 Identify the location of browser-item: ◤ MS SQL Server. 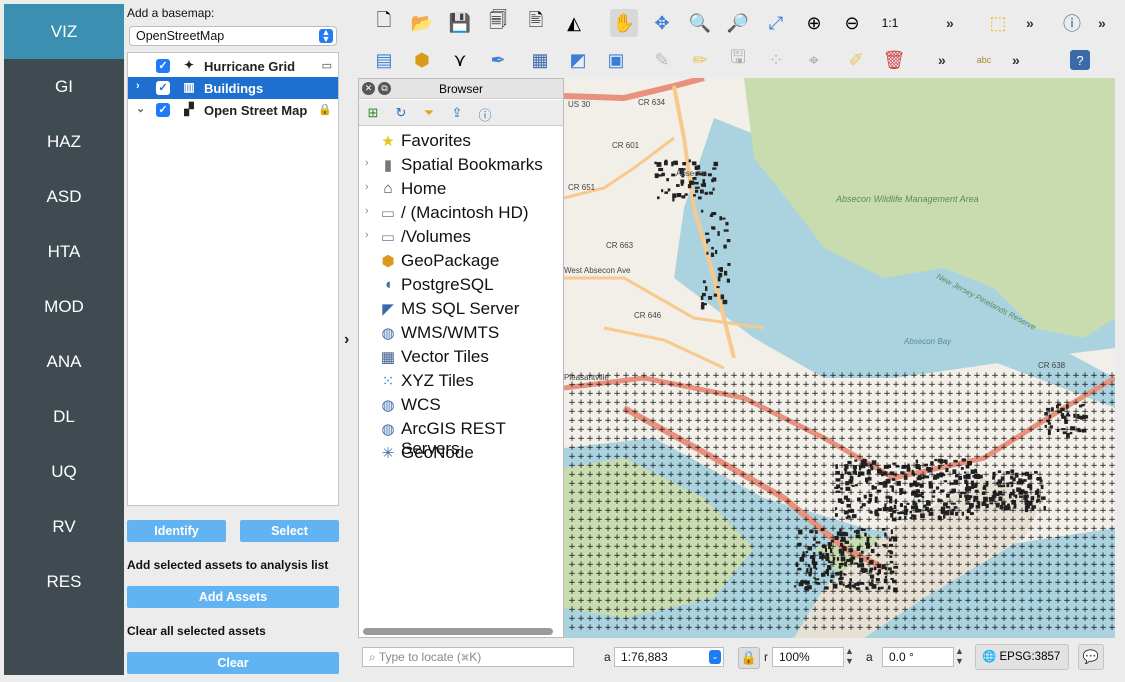
(461, 309).